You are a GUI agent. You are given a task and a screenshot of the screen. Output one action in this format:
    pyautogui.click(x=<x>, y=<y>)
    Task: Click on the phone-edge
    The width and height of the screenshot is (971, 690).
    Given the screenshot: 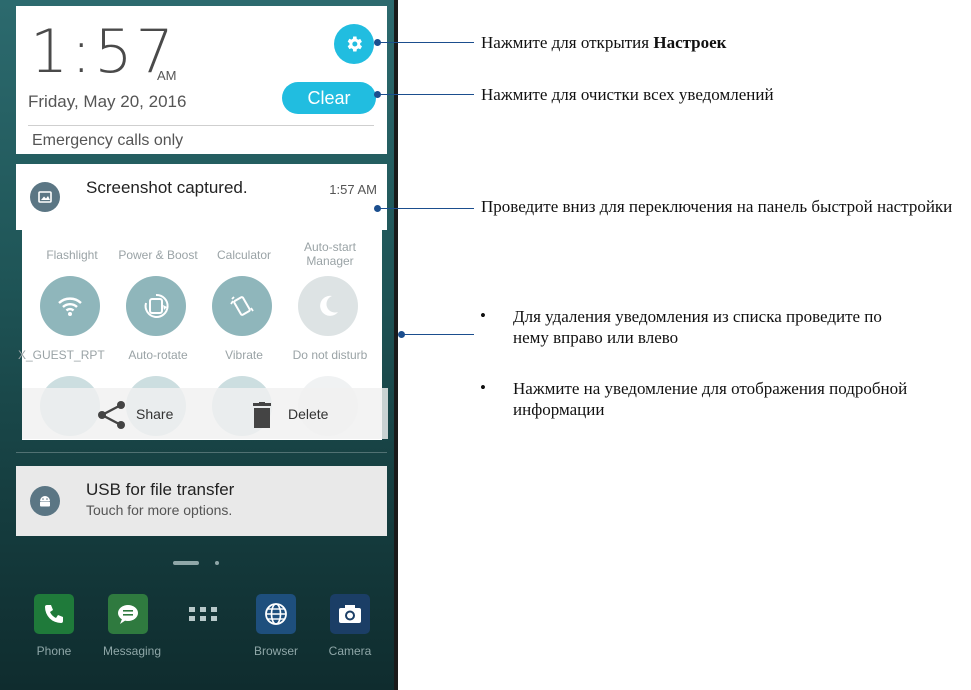 What is the action you would take?
    pyautogui.click(x=396, y=345)
    